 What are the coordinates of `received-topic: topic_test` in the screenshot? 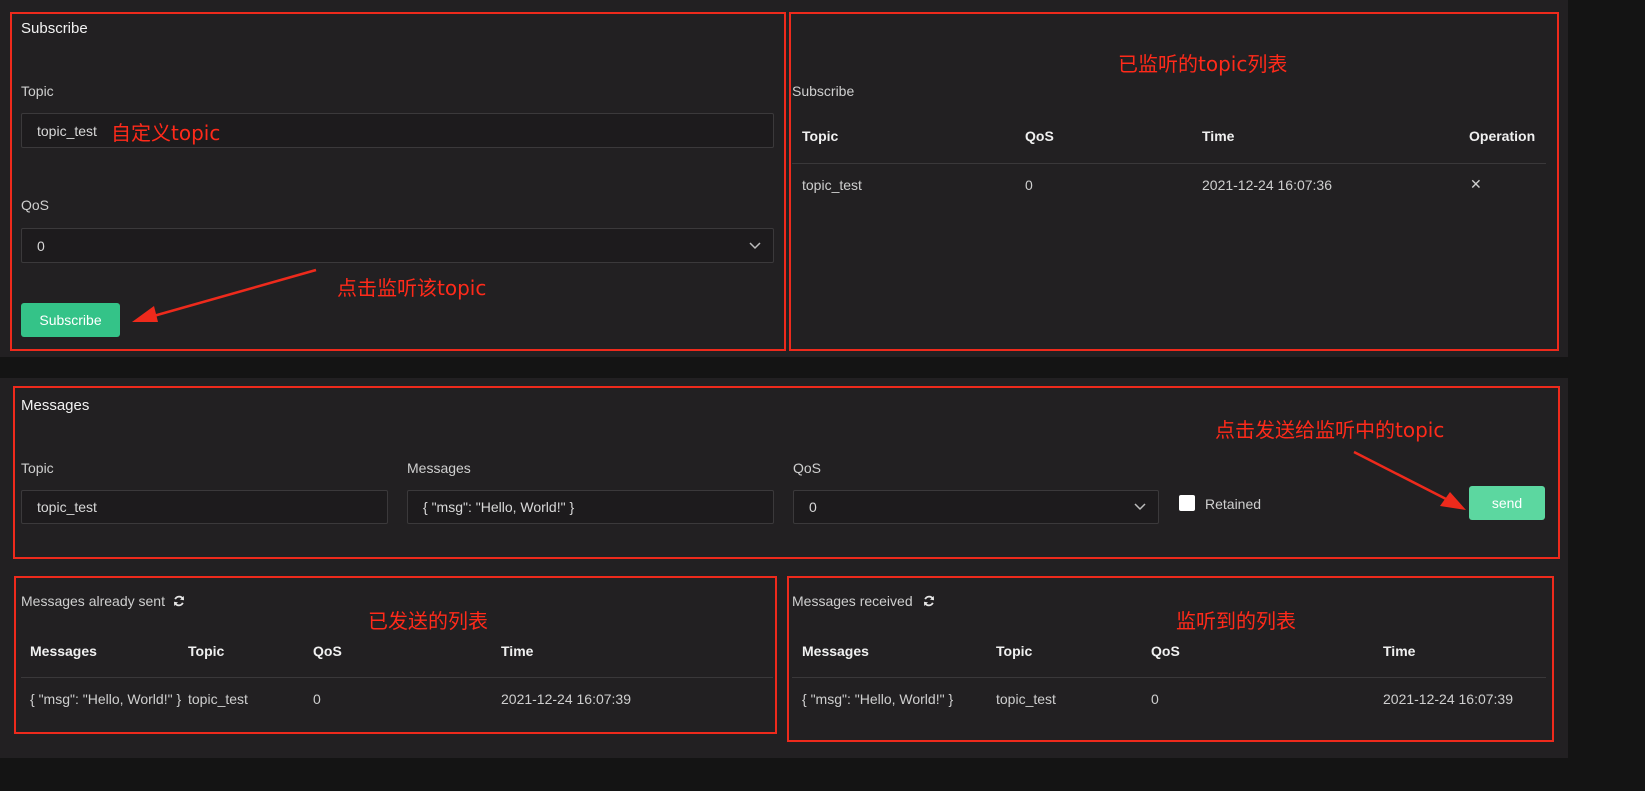 It's located at (1026, 699).